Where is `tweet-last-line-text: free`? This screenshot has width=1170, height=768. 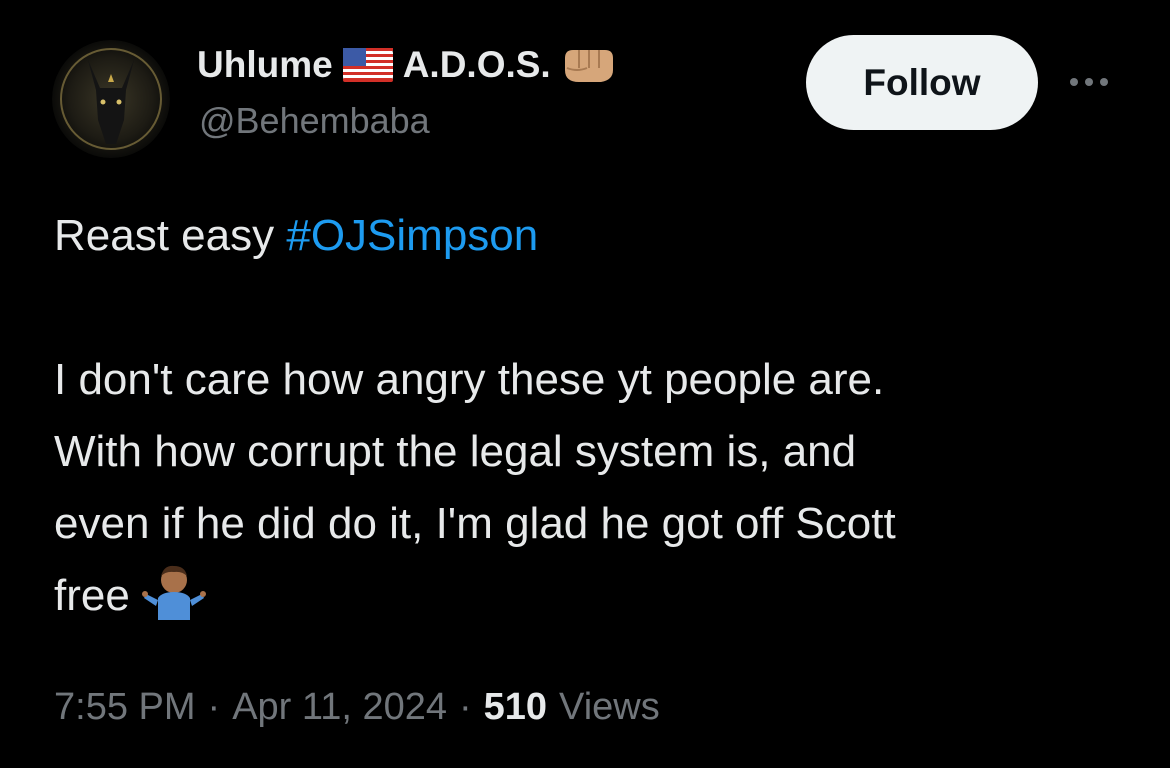 tweet-last-line-text: free is located at coordinates (92, 595).